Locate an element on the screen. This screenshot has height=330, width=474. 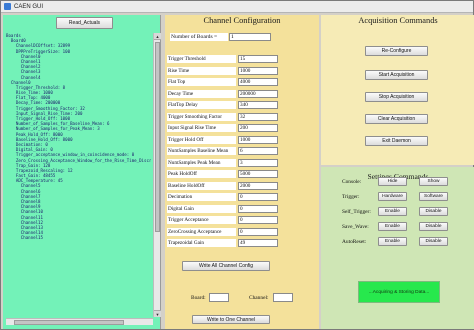
config-field-input: 15 is located at coordinates (258, 59).